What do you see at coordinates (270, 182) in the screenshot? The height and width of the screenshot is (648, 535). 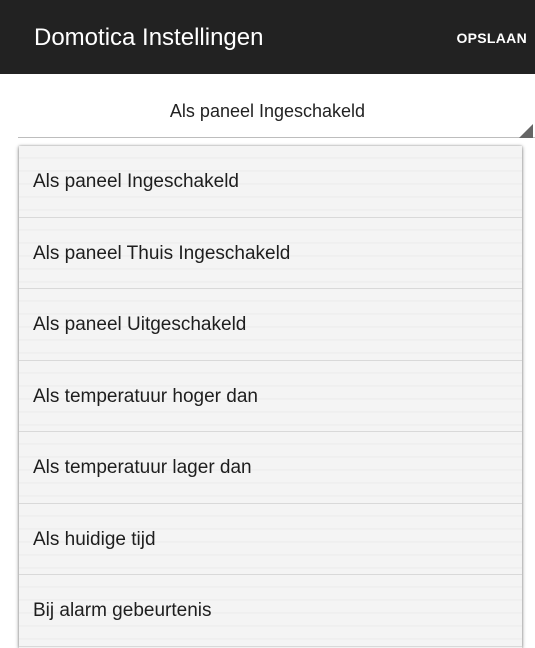 I see `dropdown-item-panel-armed: Als paneel Ingeschakeld` at bounding box center [270, 182].